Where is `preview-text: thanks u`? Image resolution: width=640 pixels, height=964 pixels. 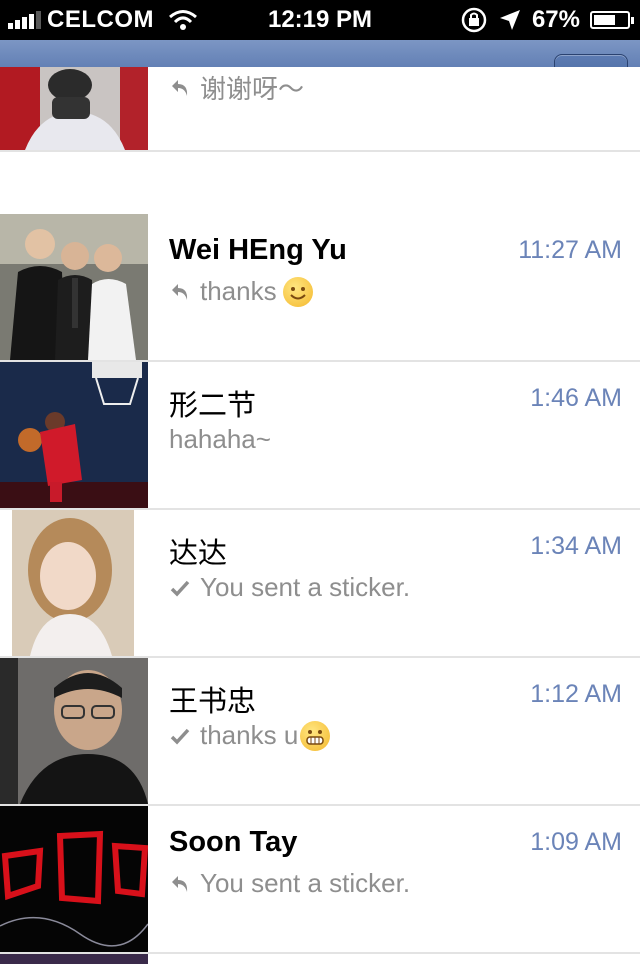
preview-text: thanks u is located at coordinates (249, 735).